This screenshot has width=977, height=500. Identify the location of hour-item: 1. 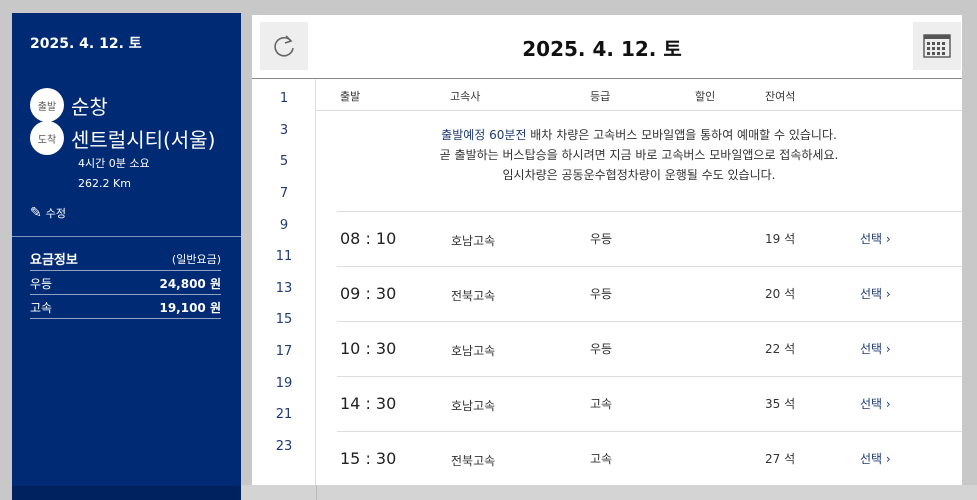
(284, 98).